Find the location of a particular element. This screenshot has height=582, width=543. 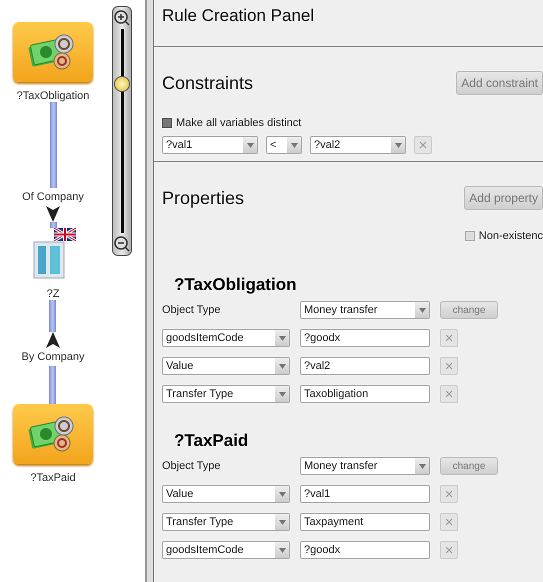

slider-thumb is located at coordinates (122, 84).